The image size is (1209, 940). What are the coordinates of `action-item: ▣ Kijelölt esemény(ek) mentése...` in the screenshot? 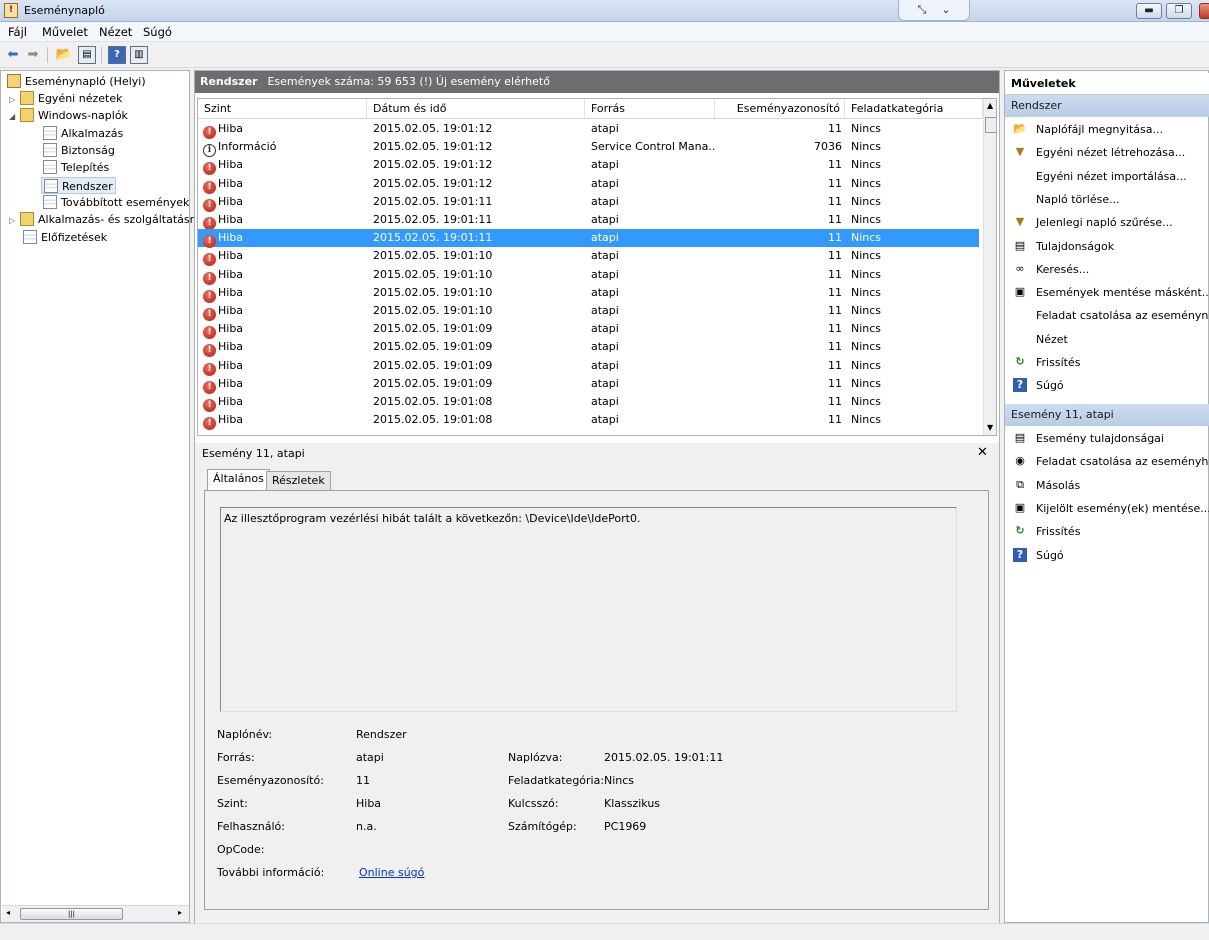 It's located at (1107, 508).